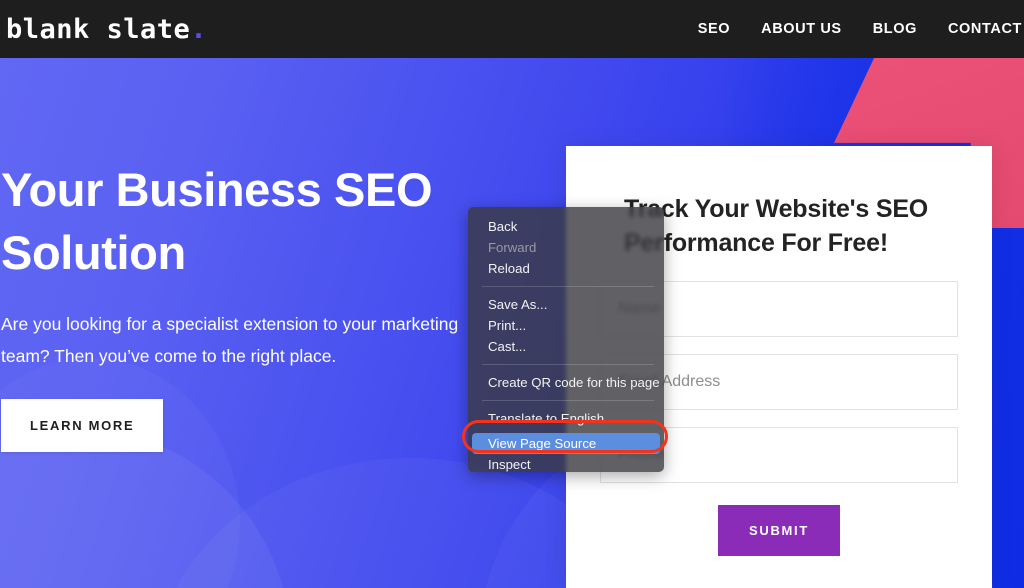  Describe the element at coordinates (566, 443) in the screenshot. I see `menu-item-view-page-source: View Page Source` at that location.